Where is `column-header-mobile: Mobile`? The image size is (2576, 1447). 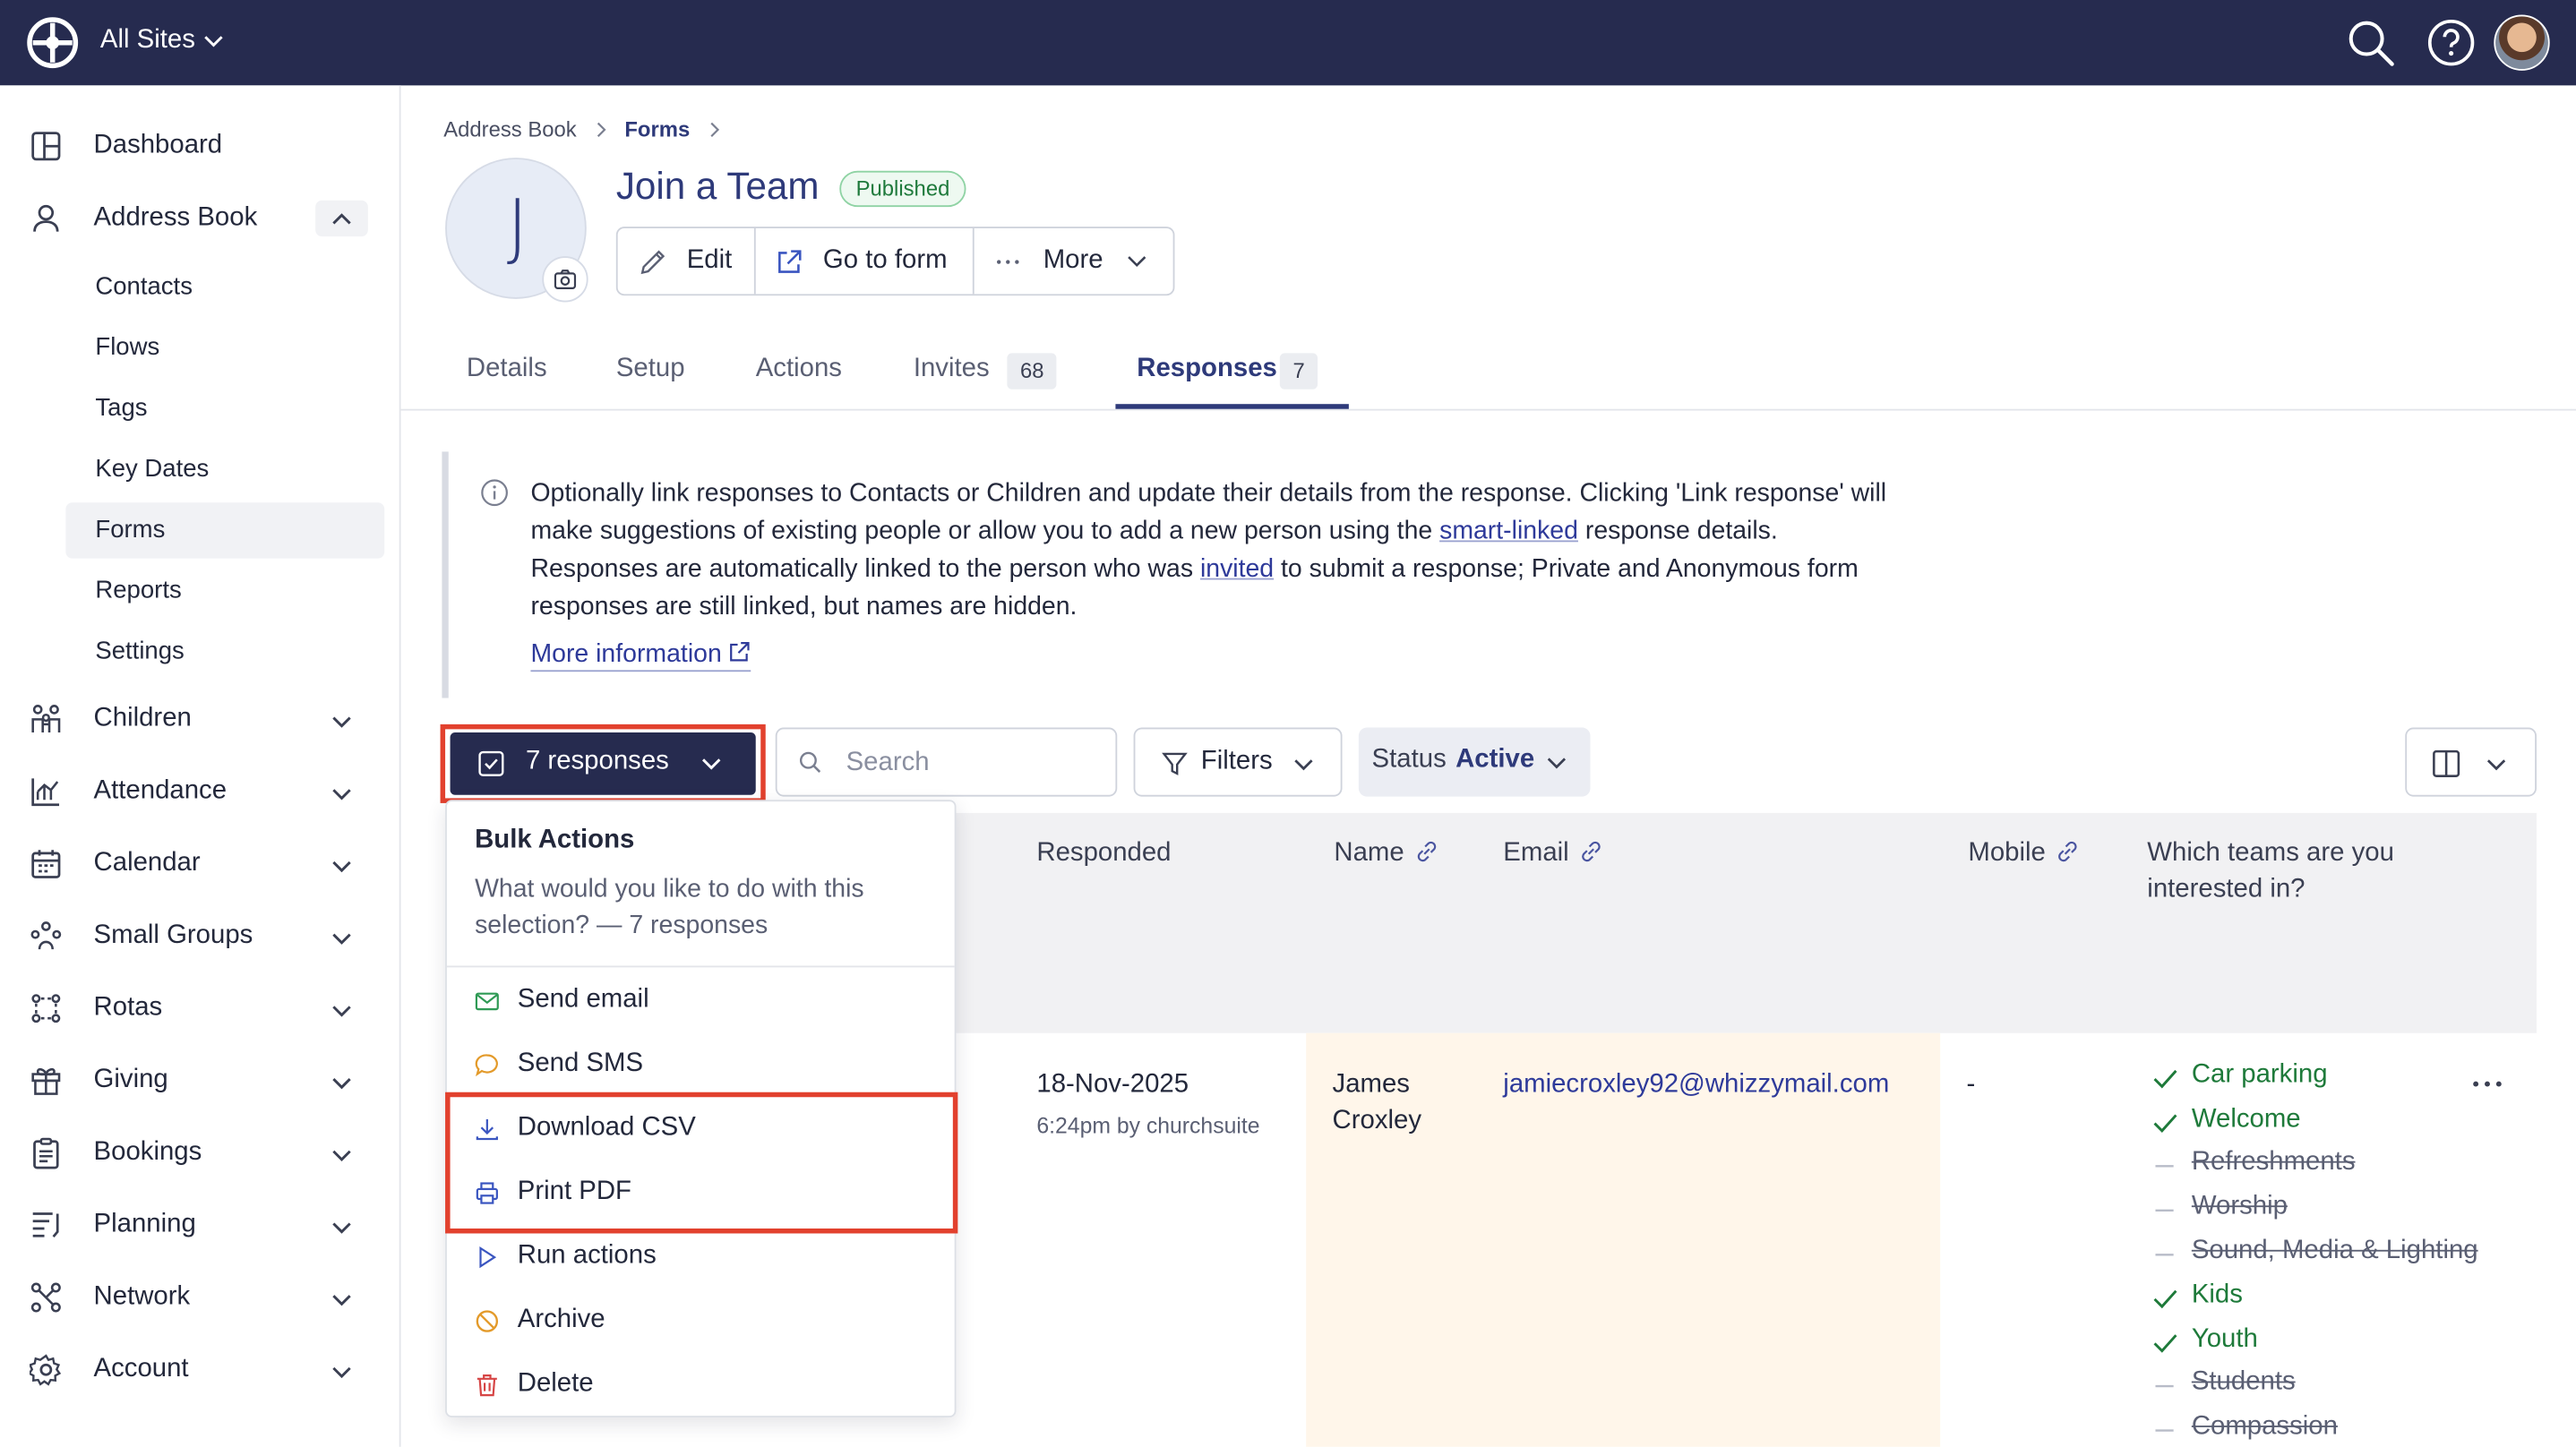
column-header-mobile: Mobile is located at coordinates (2024, 854).